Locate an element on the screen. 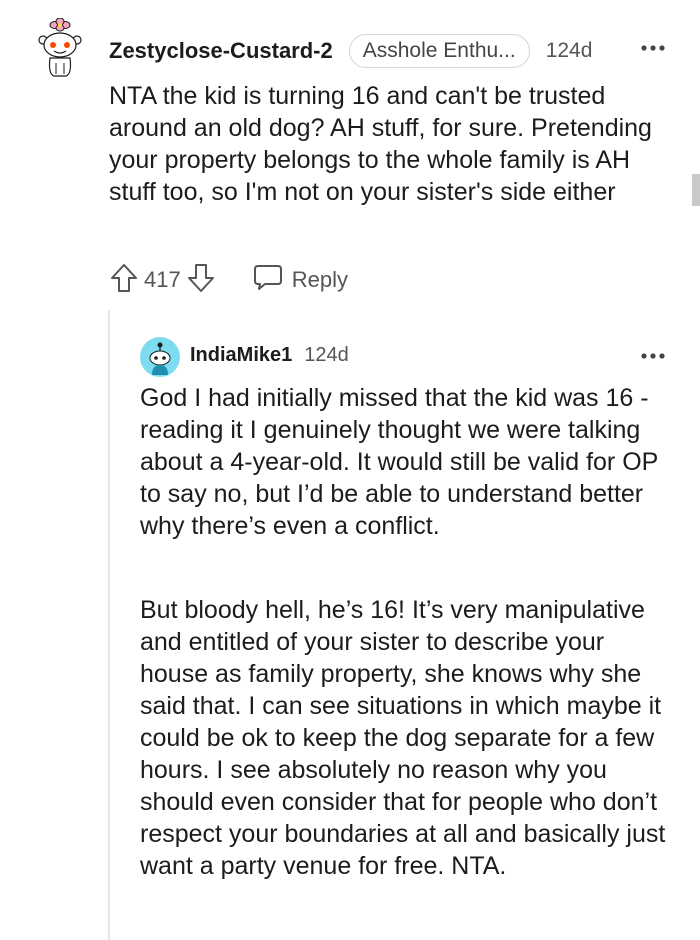  reply-header: IndiaMike1 124d is located at coordinates (269, 355).